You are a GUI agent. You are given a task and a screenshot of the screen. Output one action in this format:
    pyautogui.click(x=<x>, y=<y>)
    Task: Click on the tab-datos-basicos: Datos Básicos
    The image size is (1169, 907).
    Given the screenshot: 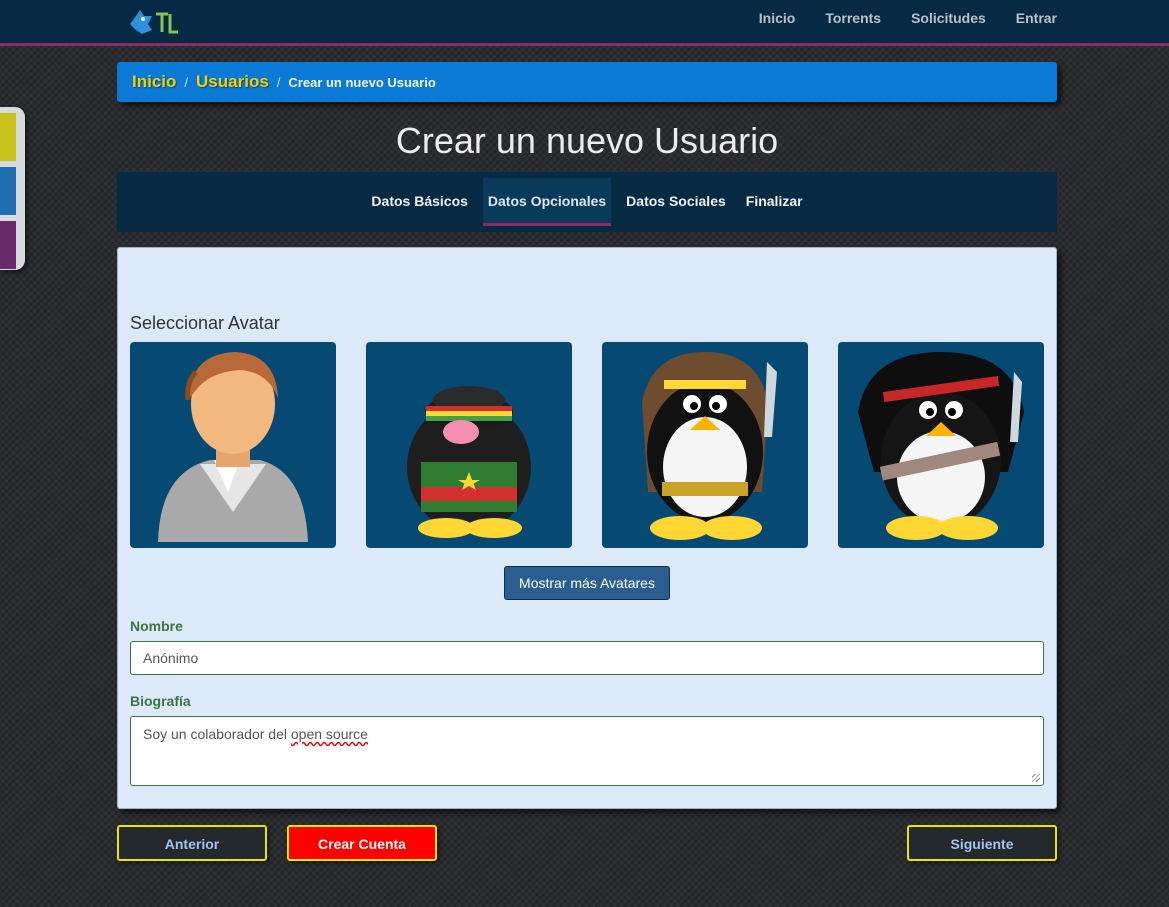 What is the action you would take?
    pyautogui.click(x=419, y=202)
    